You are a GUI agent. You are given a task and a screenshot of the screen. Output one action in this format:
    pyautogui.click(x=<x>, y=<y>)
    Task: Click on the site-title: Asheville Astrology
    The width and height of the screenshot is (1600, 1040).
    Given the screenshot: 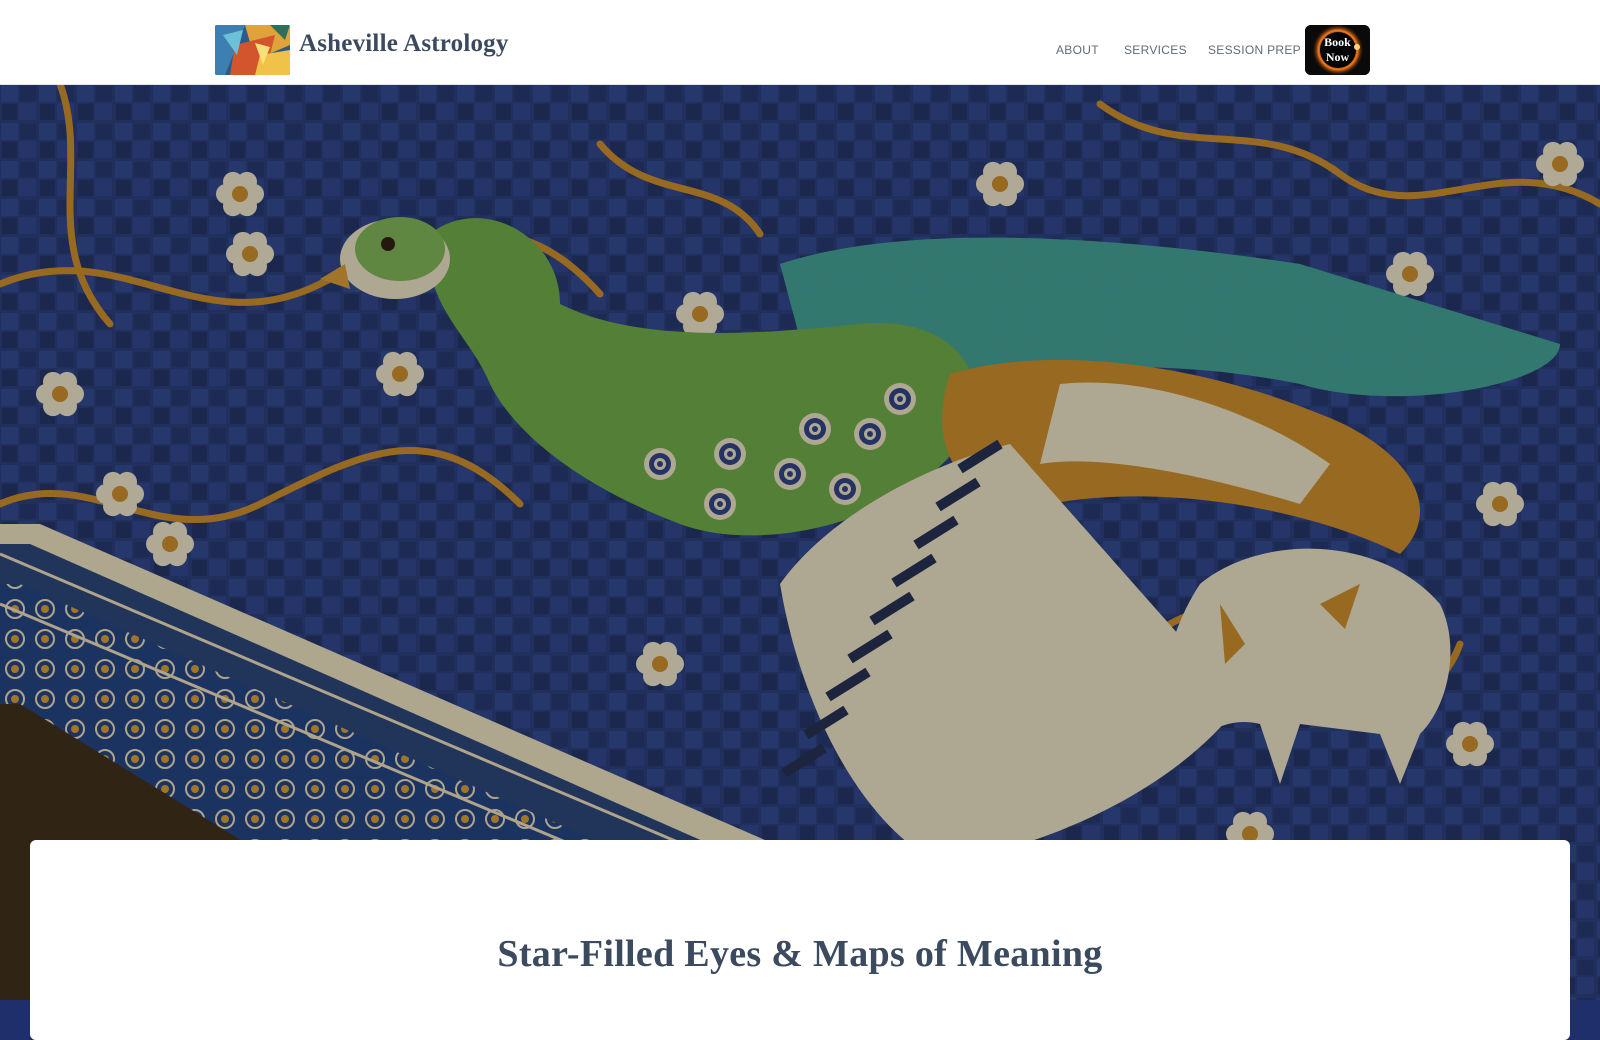 What is the action you would take?
    pyautogui.click(x=404, y=44)
    